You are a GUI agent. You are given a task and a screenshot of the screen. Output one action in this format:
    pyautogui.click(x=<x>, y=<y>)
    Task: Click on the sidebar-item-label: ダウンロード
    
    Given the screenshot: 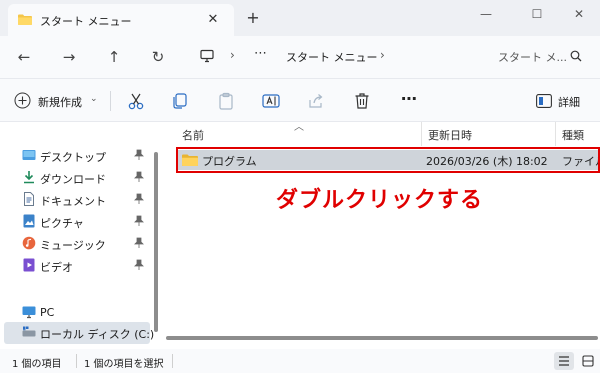 What is the action you would take?
    pyautogui.click(x=73, y=179)
    